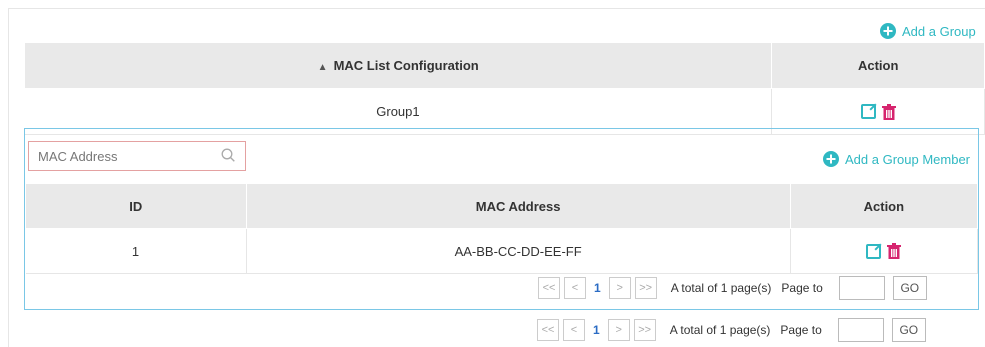 Image resolution: width=985 pixels, height=347 pixels. Describe the element at coordinates (228, 155) in the screenshot. I see `search-icon` at that location.